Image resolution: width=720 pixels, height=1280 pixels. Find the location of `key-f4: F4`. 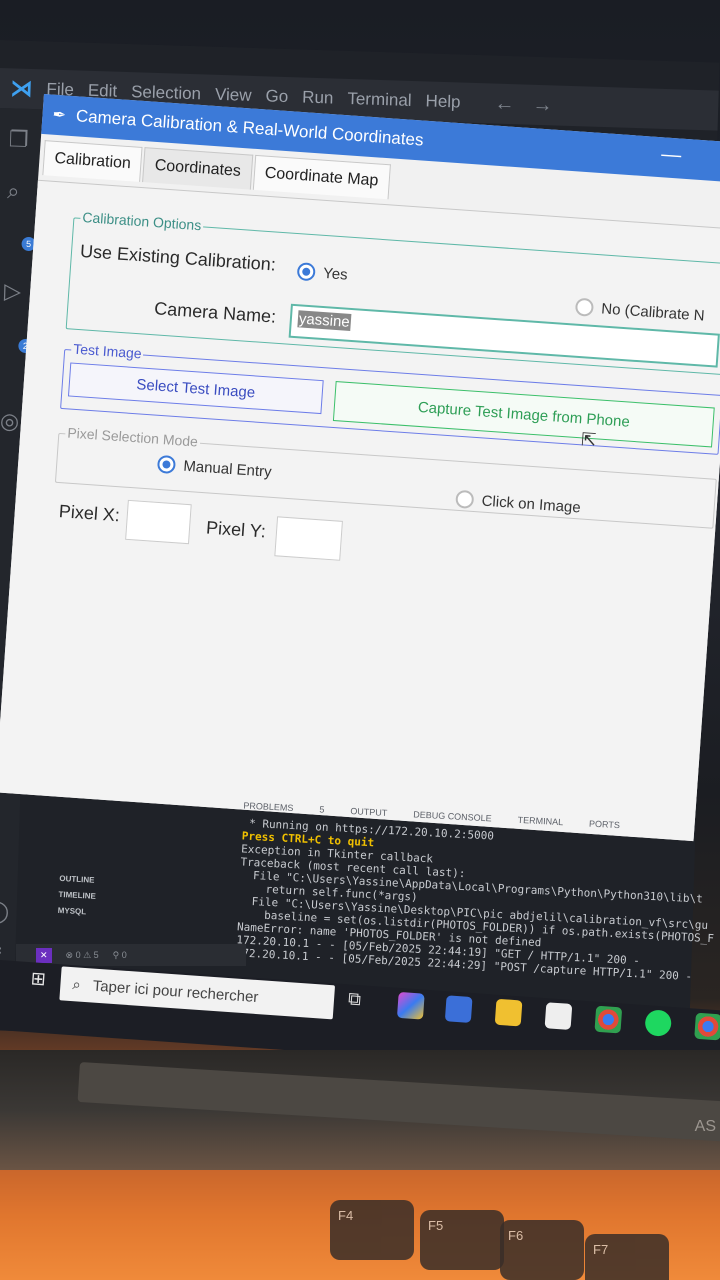

key-f4: F4 is located at coordinates (372, 1230).